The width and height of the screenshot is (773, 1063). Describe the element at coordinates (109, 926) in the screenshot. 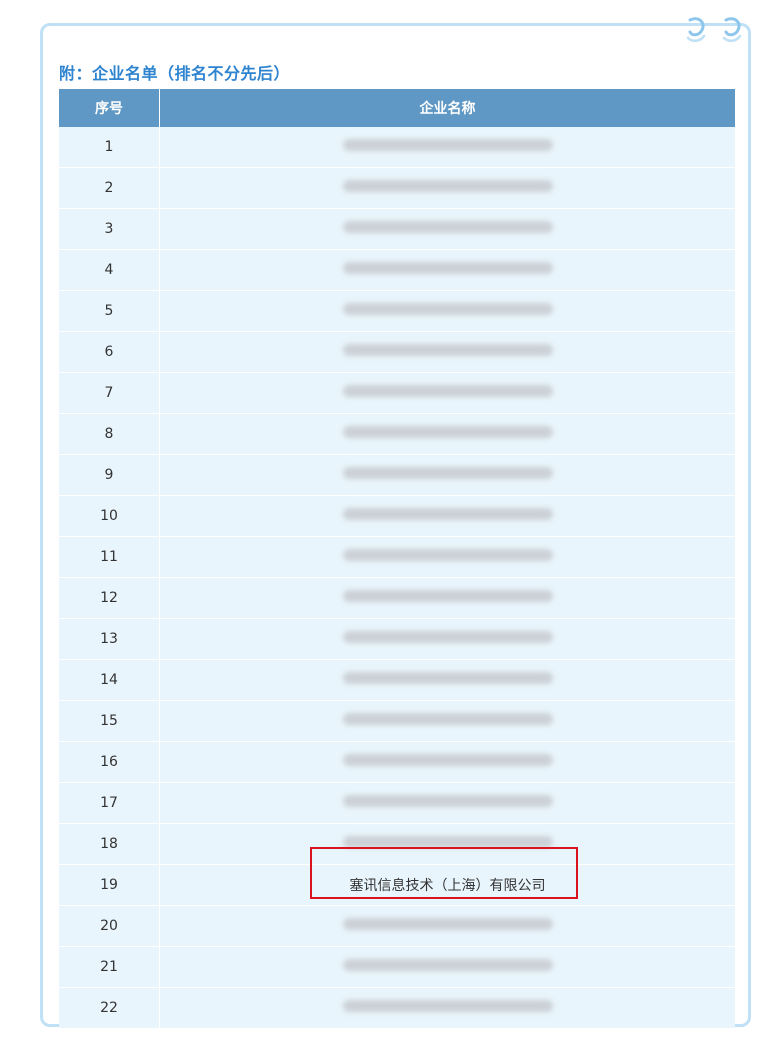

I see `row-index: 20` at that location.